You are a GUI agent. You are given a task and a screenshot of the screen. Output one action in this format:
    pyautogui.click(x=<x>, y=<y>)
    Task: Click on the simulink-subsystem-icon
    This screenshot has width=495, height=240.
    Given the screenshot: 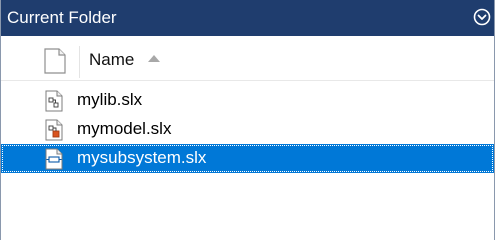 What is the action you would take?
    pyautogui.click(x=54, y=159)
    